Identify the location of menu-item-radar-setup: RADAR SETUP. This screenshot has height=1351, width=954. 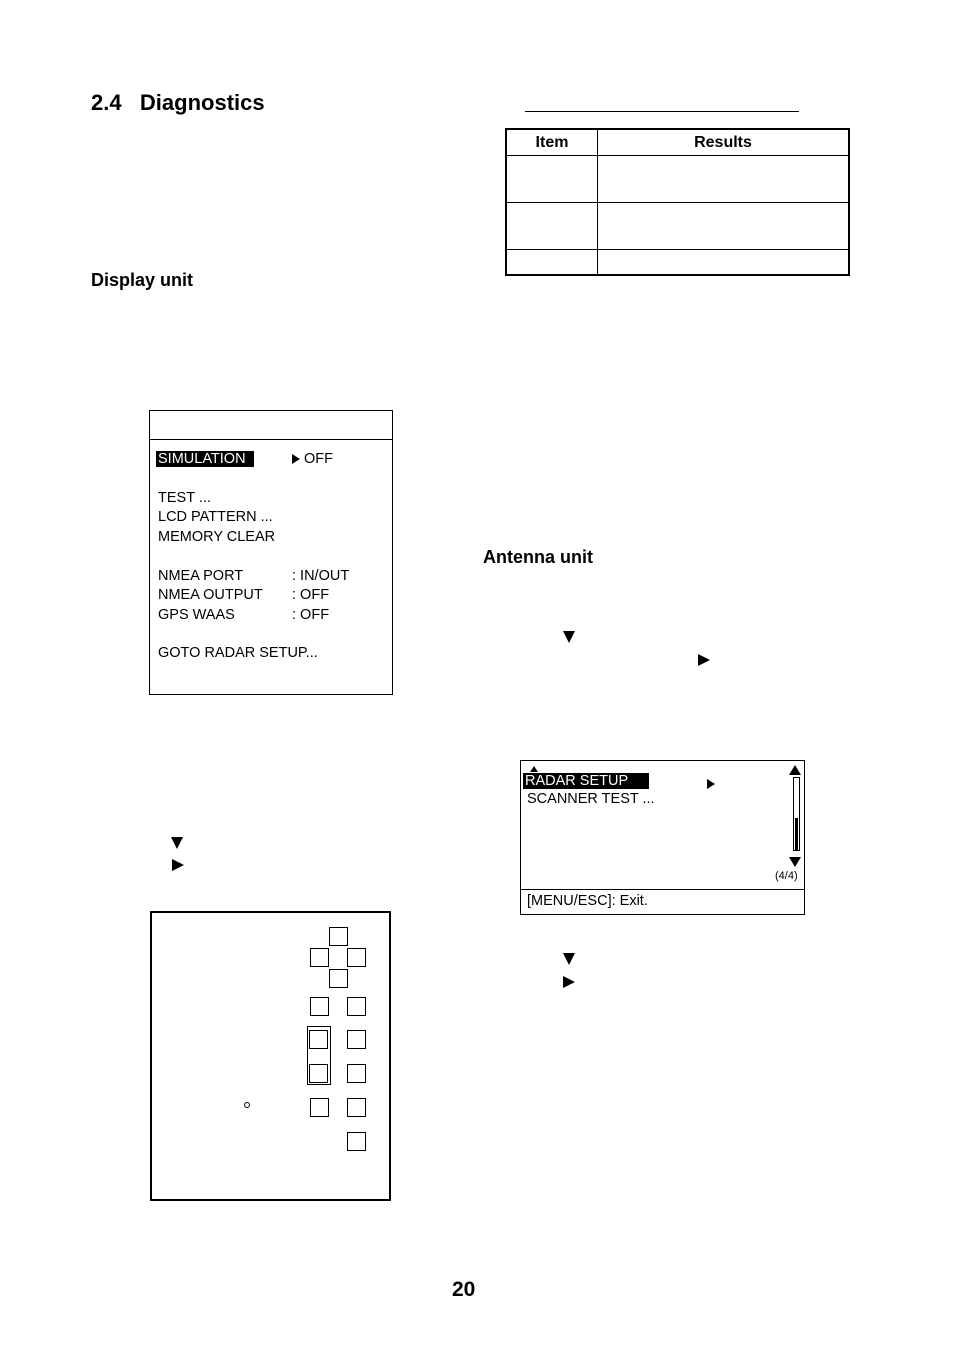
(586, 781).